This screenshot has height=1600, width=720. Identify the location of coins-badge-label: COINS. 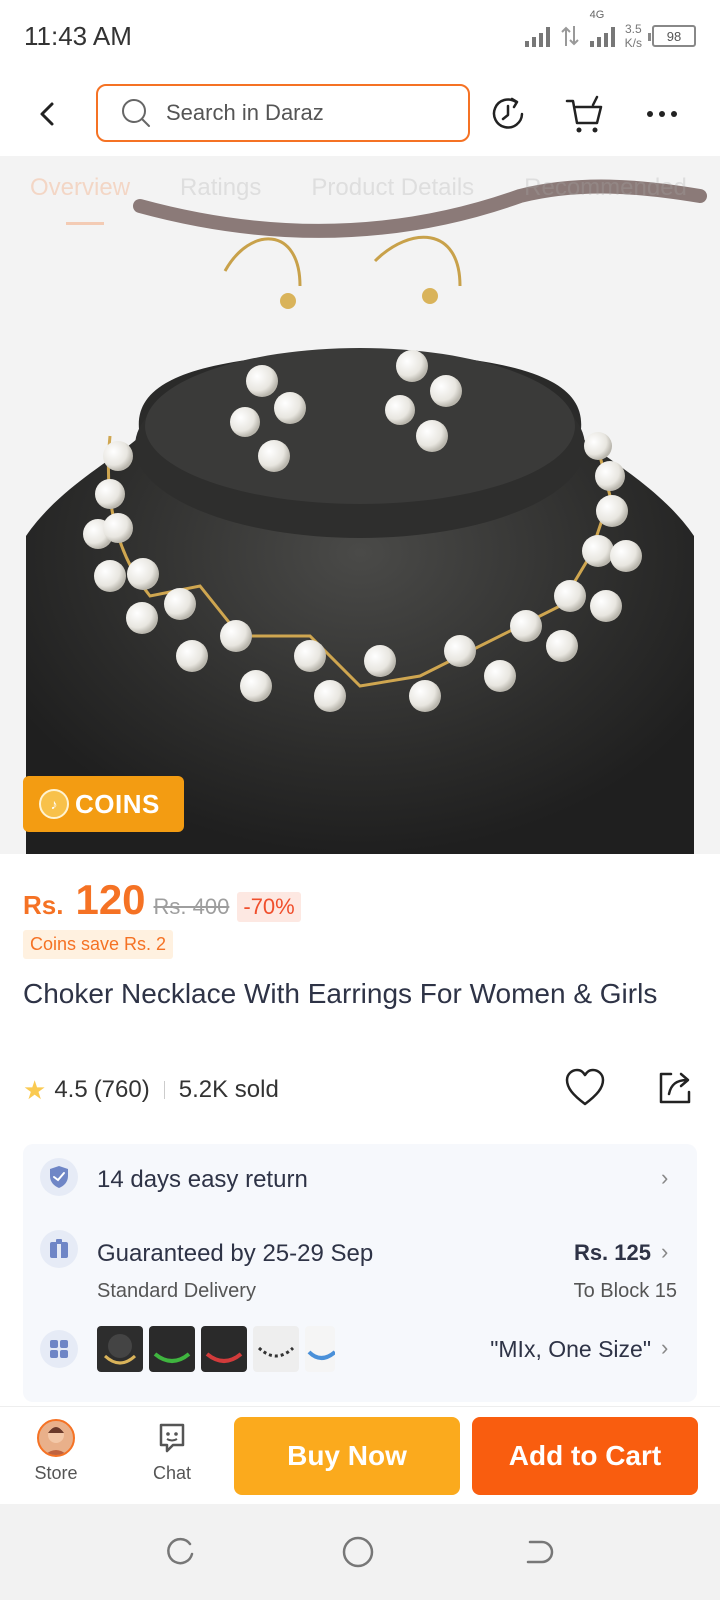
(117, 803).